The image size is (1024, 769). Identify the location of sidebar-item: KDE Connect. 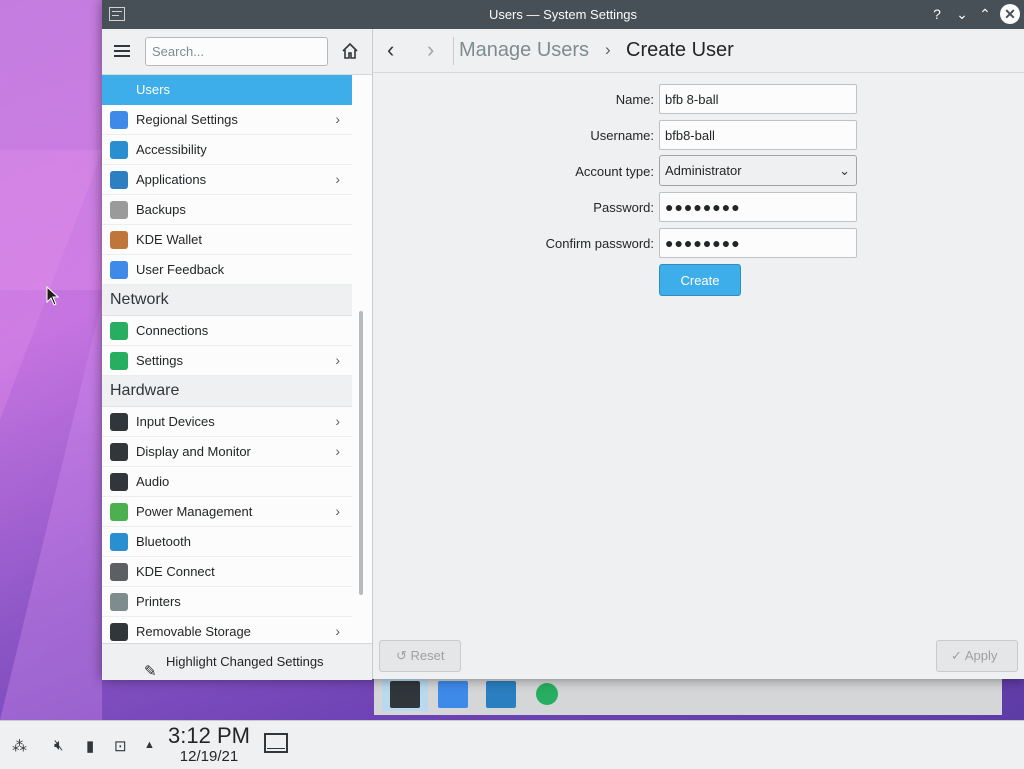
(227, 572).